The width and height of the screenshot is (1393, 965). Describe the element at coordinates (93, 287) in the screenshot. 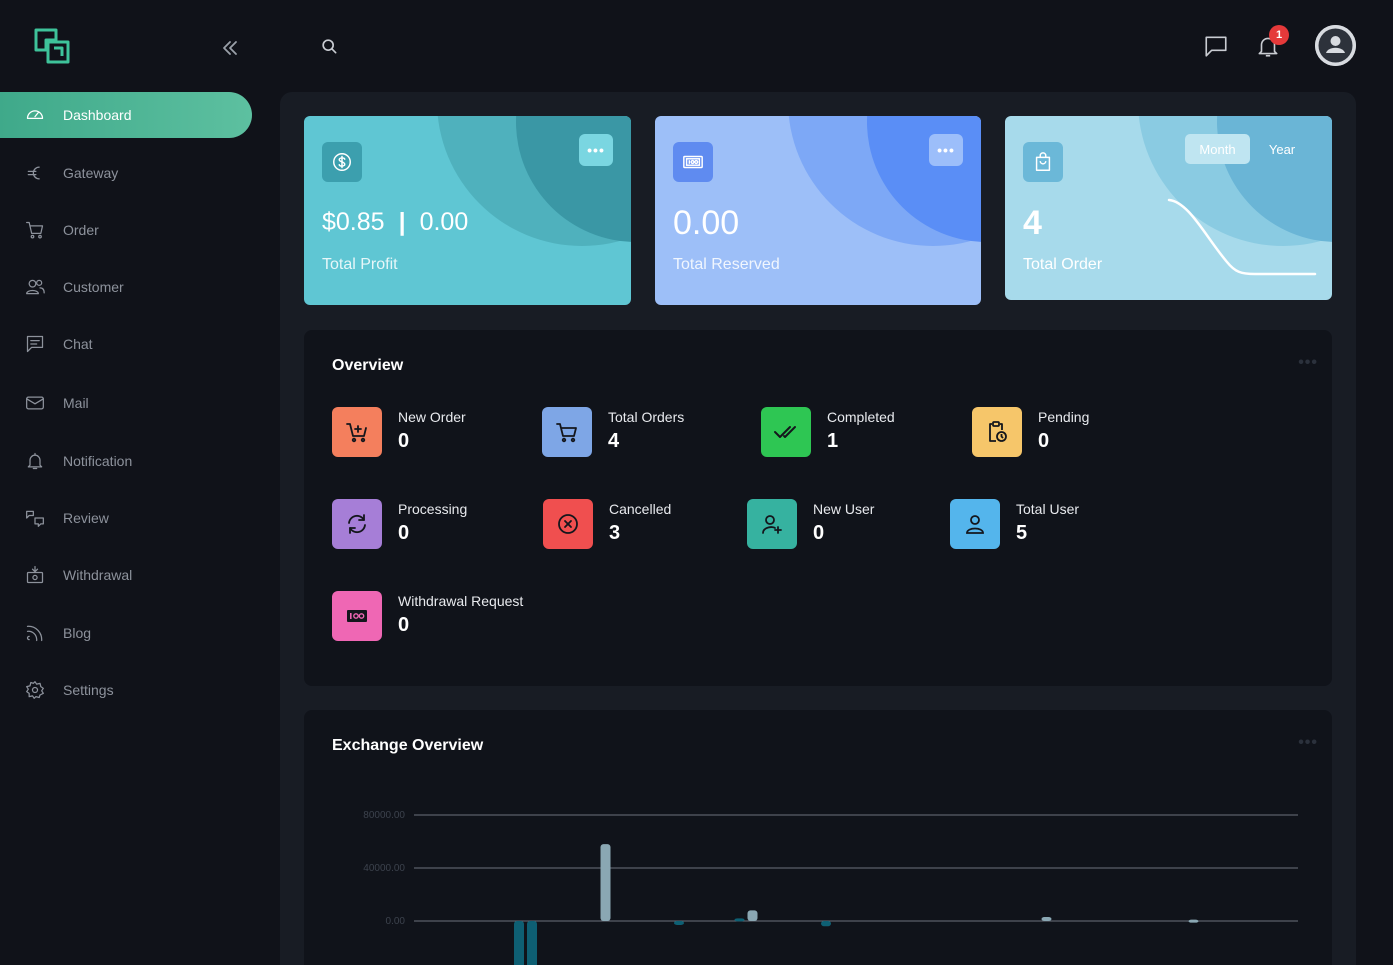

I see `sidebar-item-label: Customer` at that location.